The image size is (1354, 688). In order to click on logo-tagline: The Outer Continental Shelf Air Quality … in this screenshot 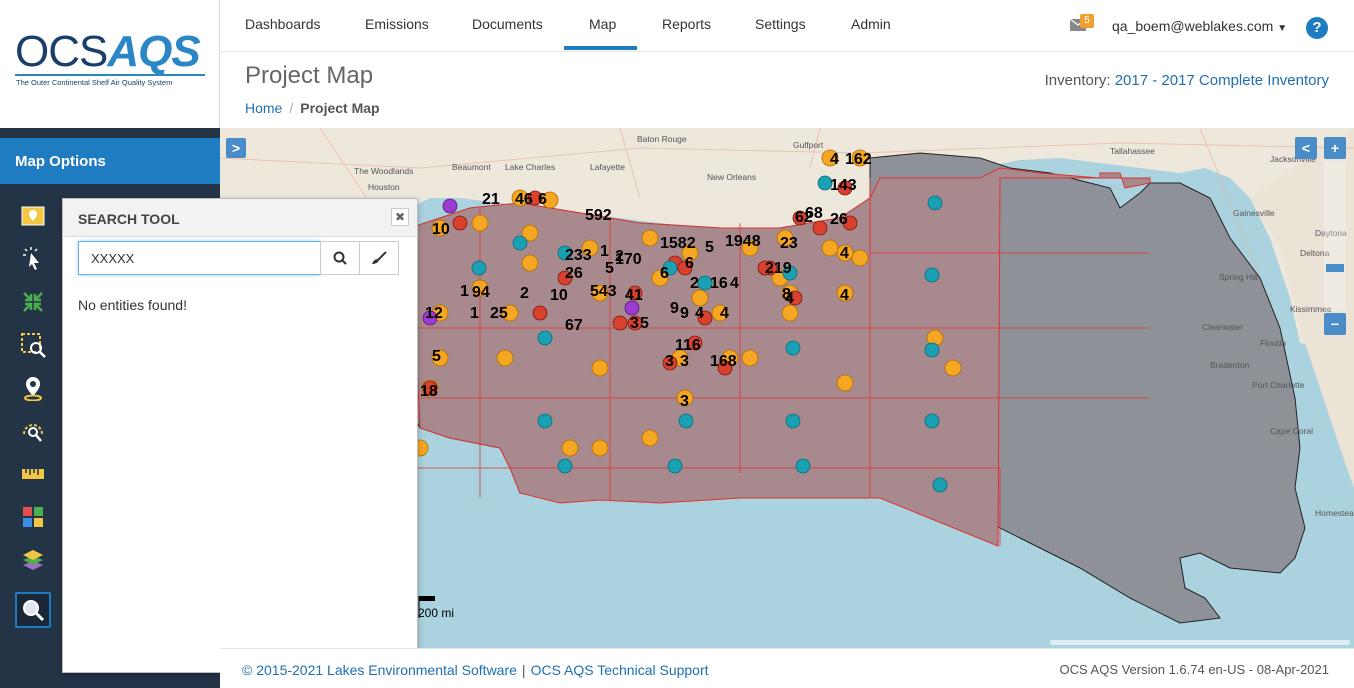, I will do `click(94, 82)`.